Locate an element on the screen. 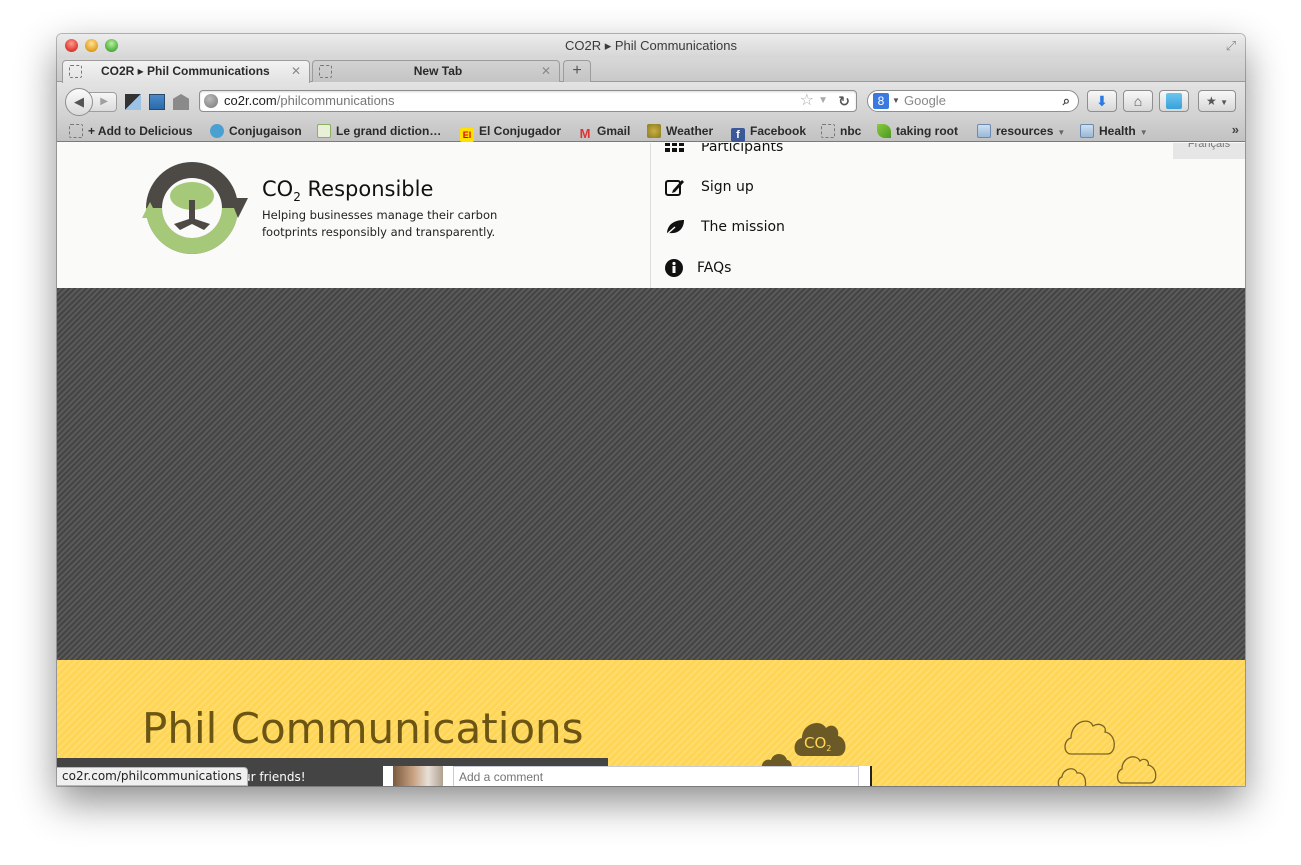  new-tab-button: + is located at coordinates (577, 71).